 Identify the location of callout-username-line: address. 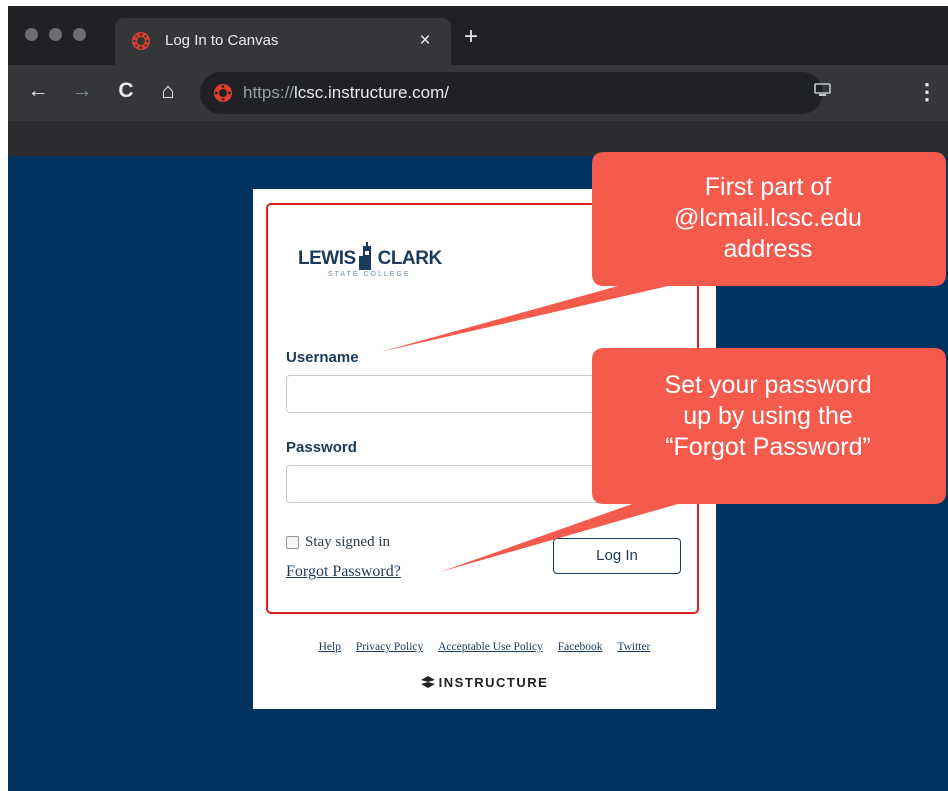
(768, 249).